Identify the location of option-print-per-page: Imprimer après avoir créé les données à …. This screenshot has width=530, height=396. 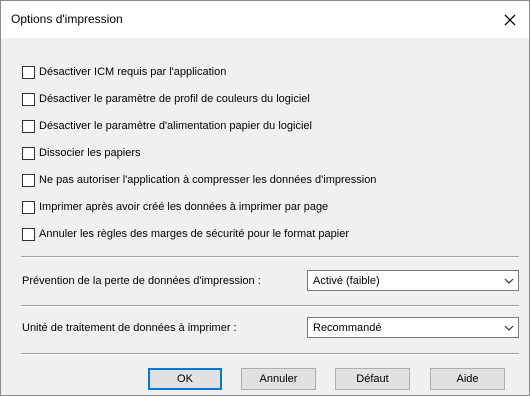
(175, 207).